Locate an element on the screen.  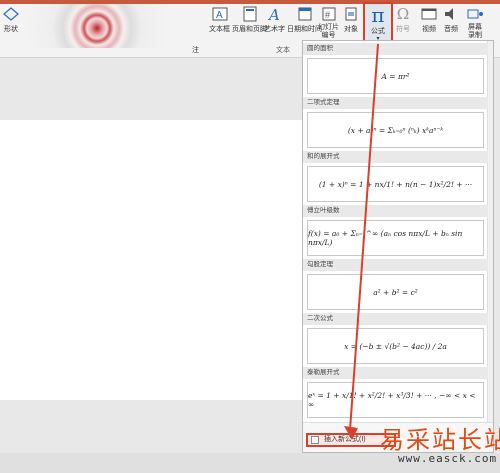
section-title: 二项式定理 is located at coordinates (395, 103).